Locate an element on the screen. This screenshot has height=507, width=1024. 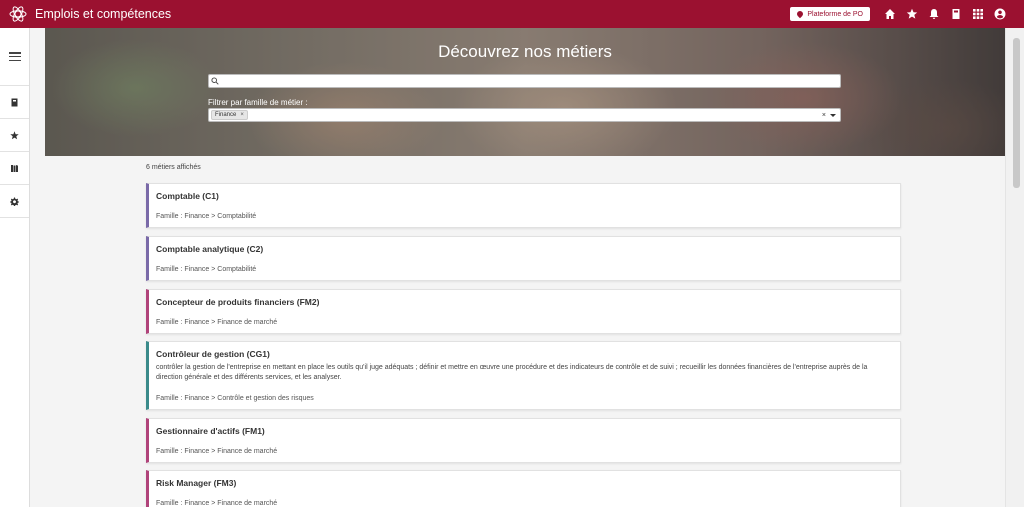
job-card-title: Contrôleur de gestion (CG1) is located at coordinates (213, 354).